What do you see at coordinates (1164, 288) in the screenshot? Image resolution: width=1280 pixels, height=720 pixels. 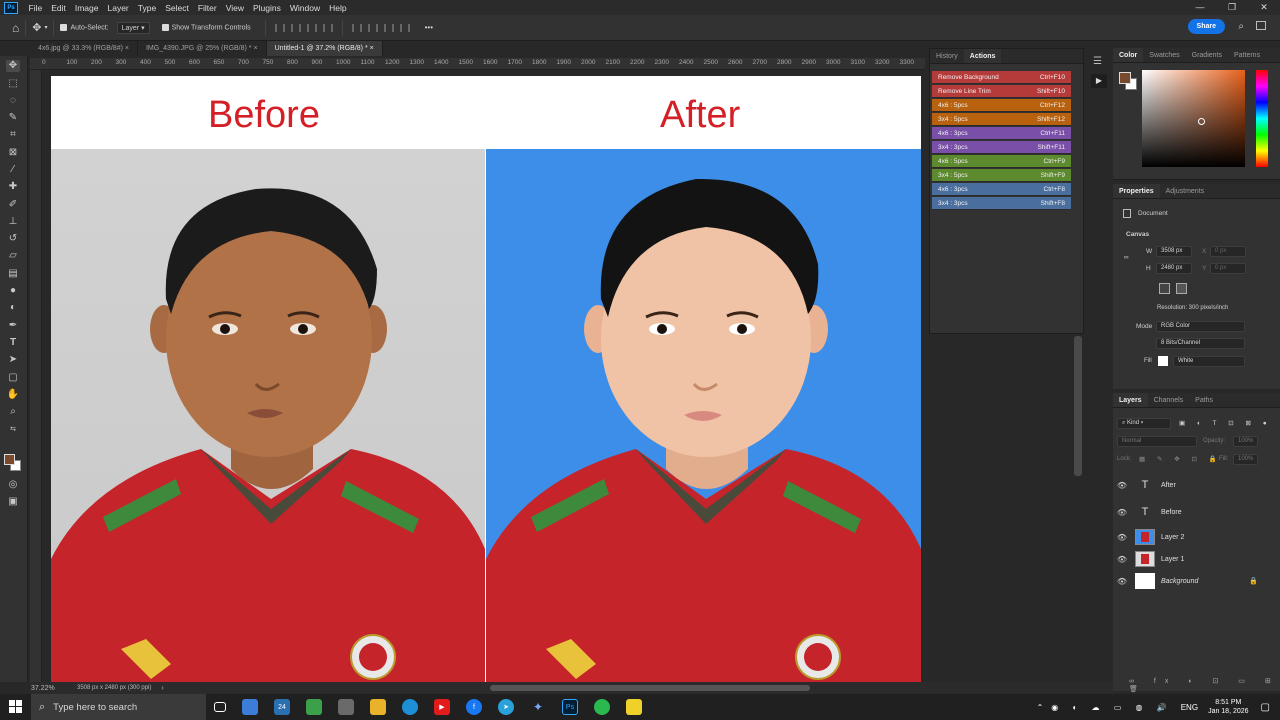 I see `portrait-orientation-button` at bounding box center [1164, 288].